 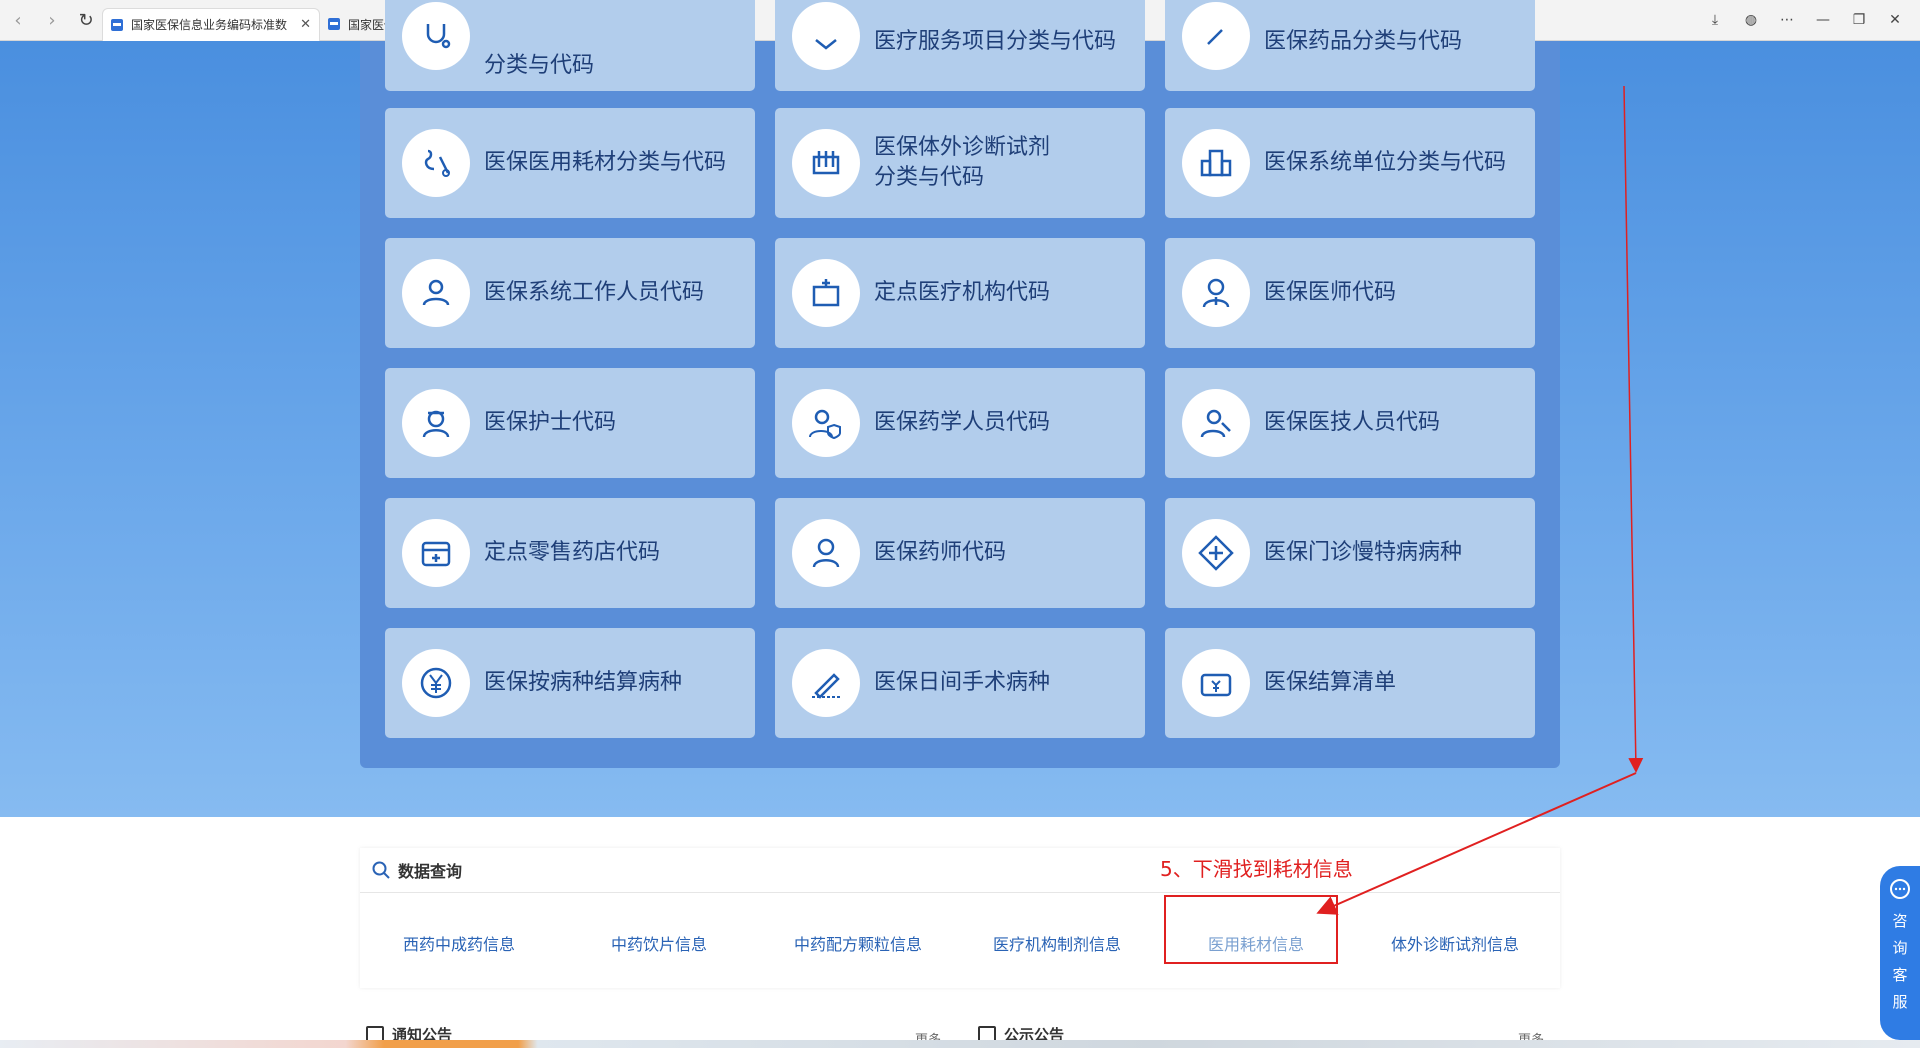 I want to click on category-card-label: 定点医疗机构代码, so click(x=962, y=292).